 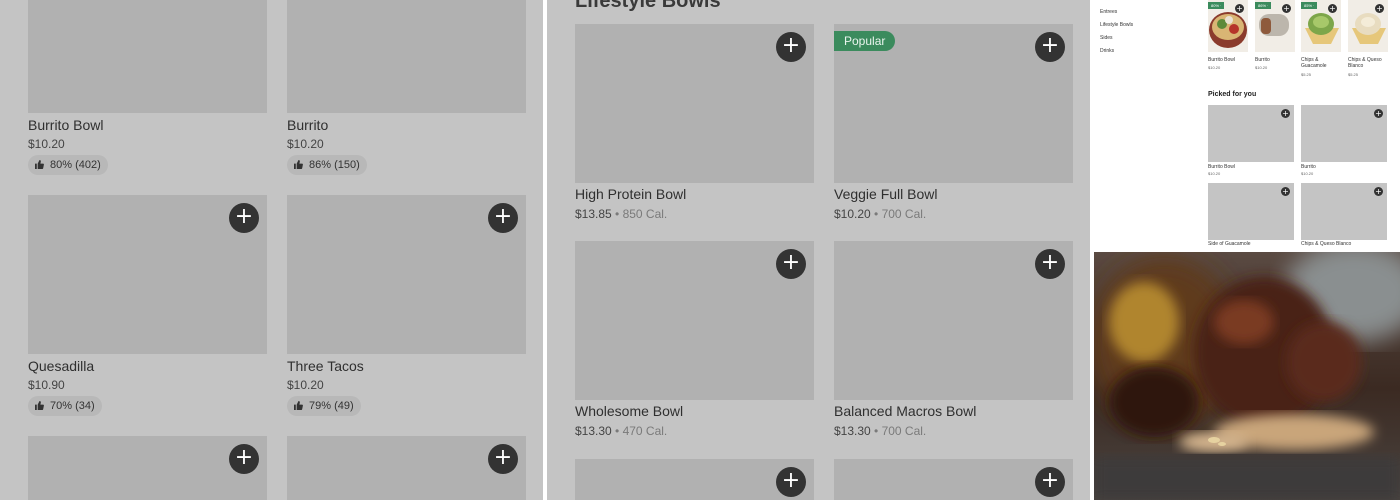 I want to click on popular-badge: Popular, so click(x=865, y=41).